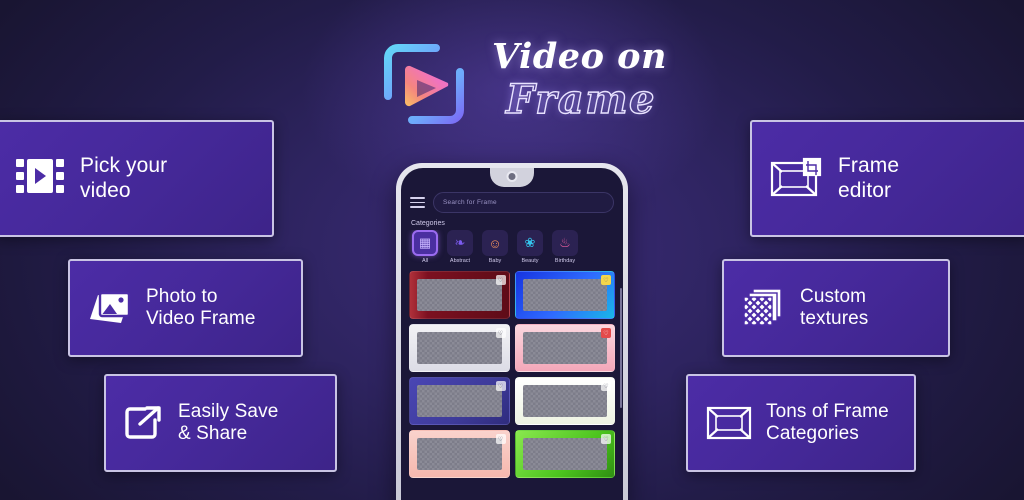  I want to click on frame-crop-edit-icon, so click(797, 179).